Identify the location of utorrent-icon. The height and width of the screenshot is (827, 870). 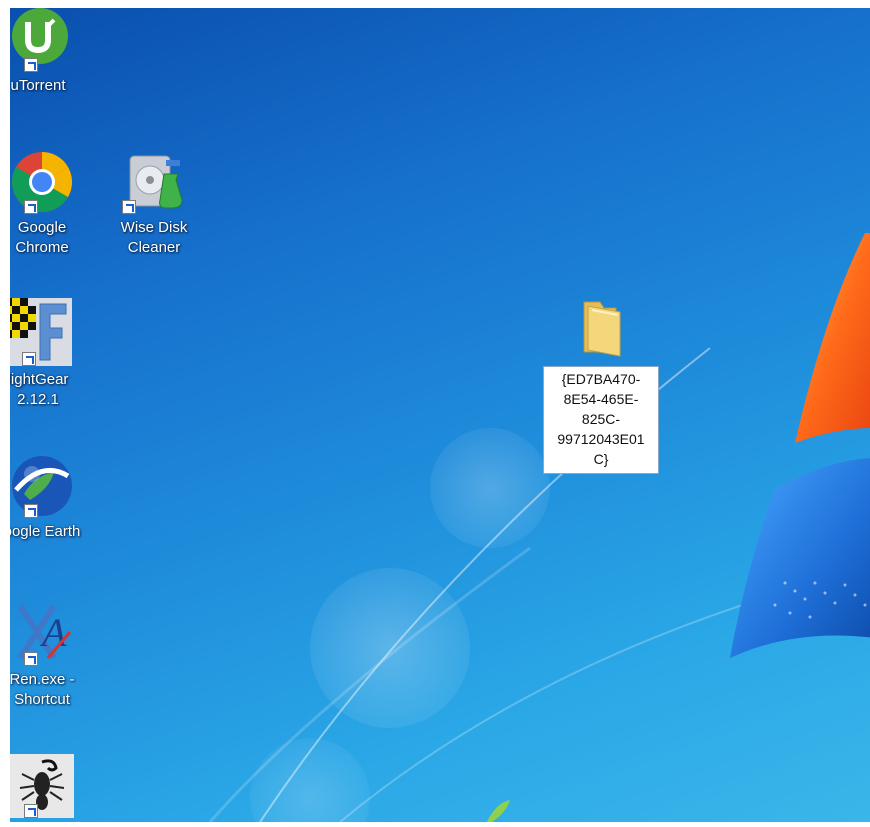
(40, 40).